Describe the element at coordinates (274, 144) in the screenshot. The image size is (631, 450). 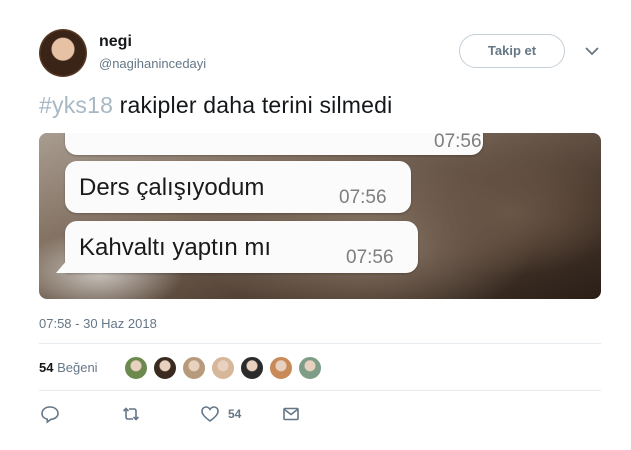
I see `chat-bubble: 07:56` at that location.